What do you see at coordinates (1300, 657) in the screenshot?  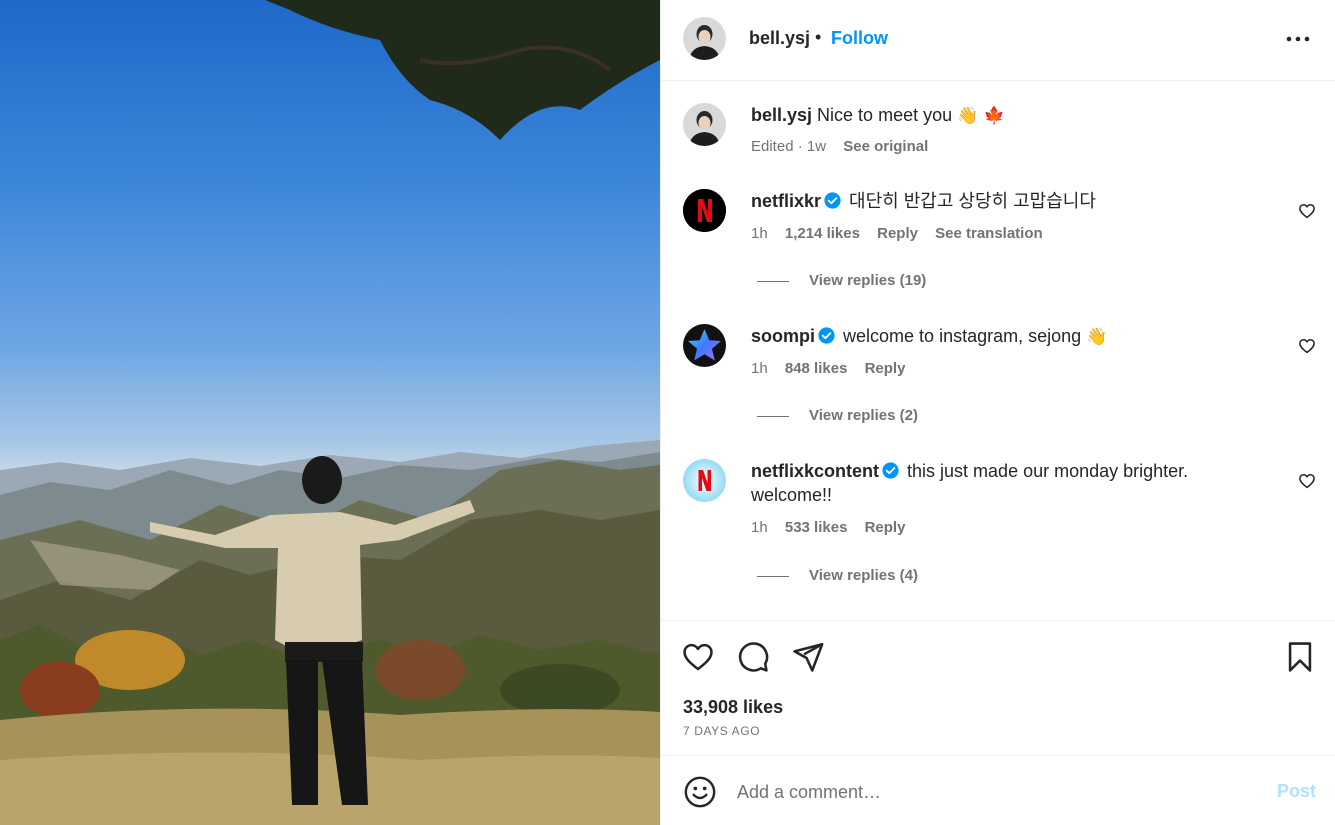 I see `save-bookmark-icon` at bounding box center [1300, 657].